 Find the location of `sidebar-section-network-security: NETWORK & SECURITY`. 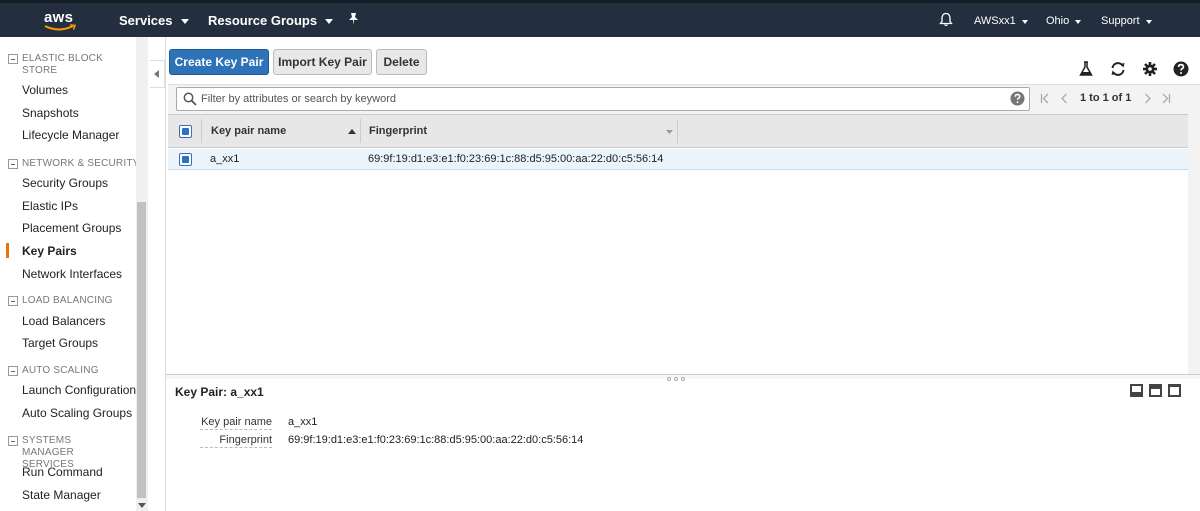

sidebar-section-network-security: NETWORK & SECURITY is located at coordinates (74, 164).